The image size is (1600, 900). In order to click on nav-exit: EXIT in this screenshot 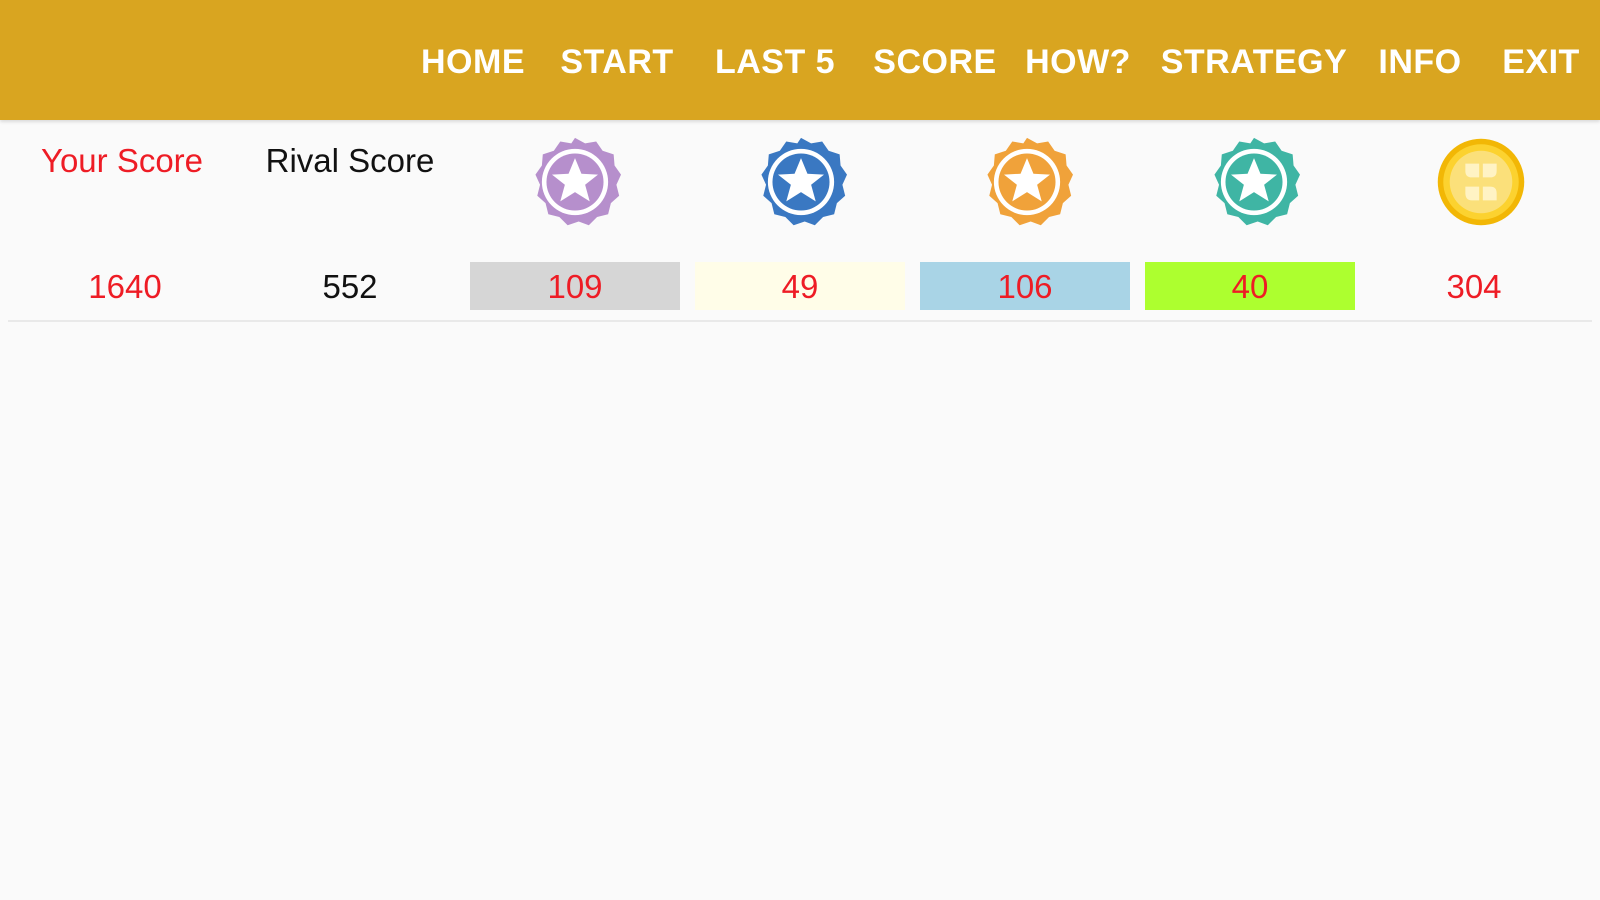, I will do `click(1541, 60)`.